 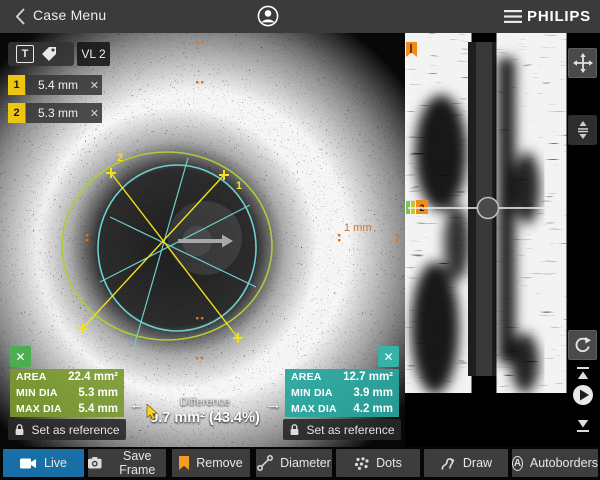 I want to click on menu-button, so click(x=514, y=16).